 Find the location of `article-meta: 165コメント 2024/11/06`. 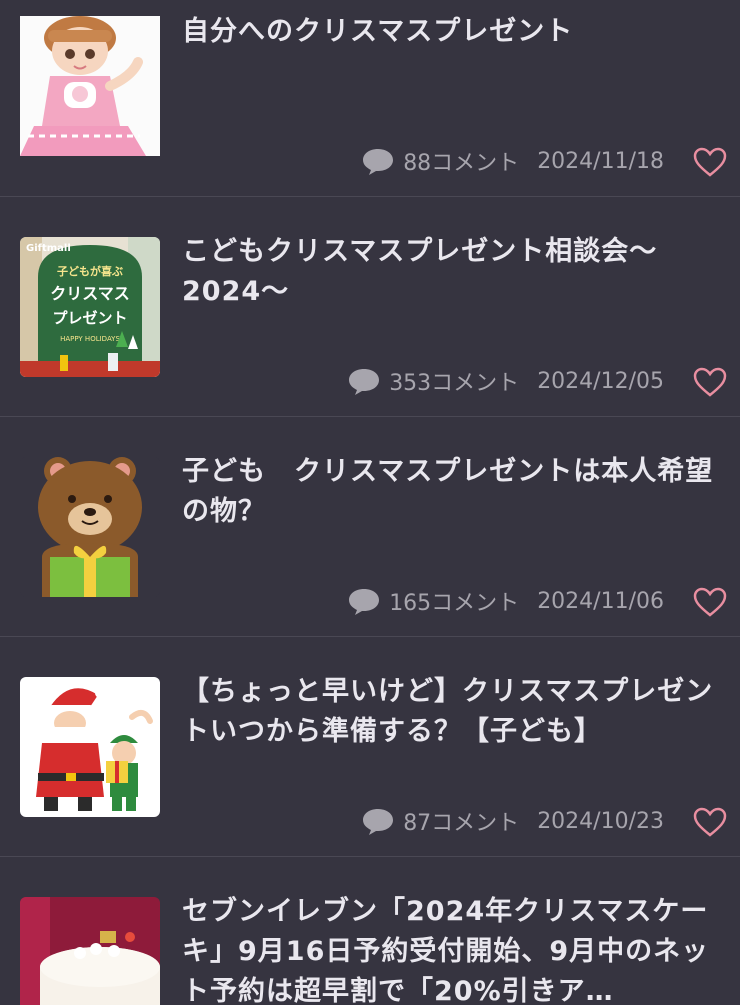

article-meta: 165コメント 2024/11/06 is located at coordinates (505, 601).